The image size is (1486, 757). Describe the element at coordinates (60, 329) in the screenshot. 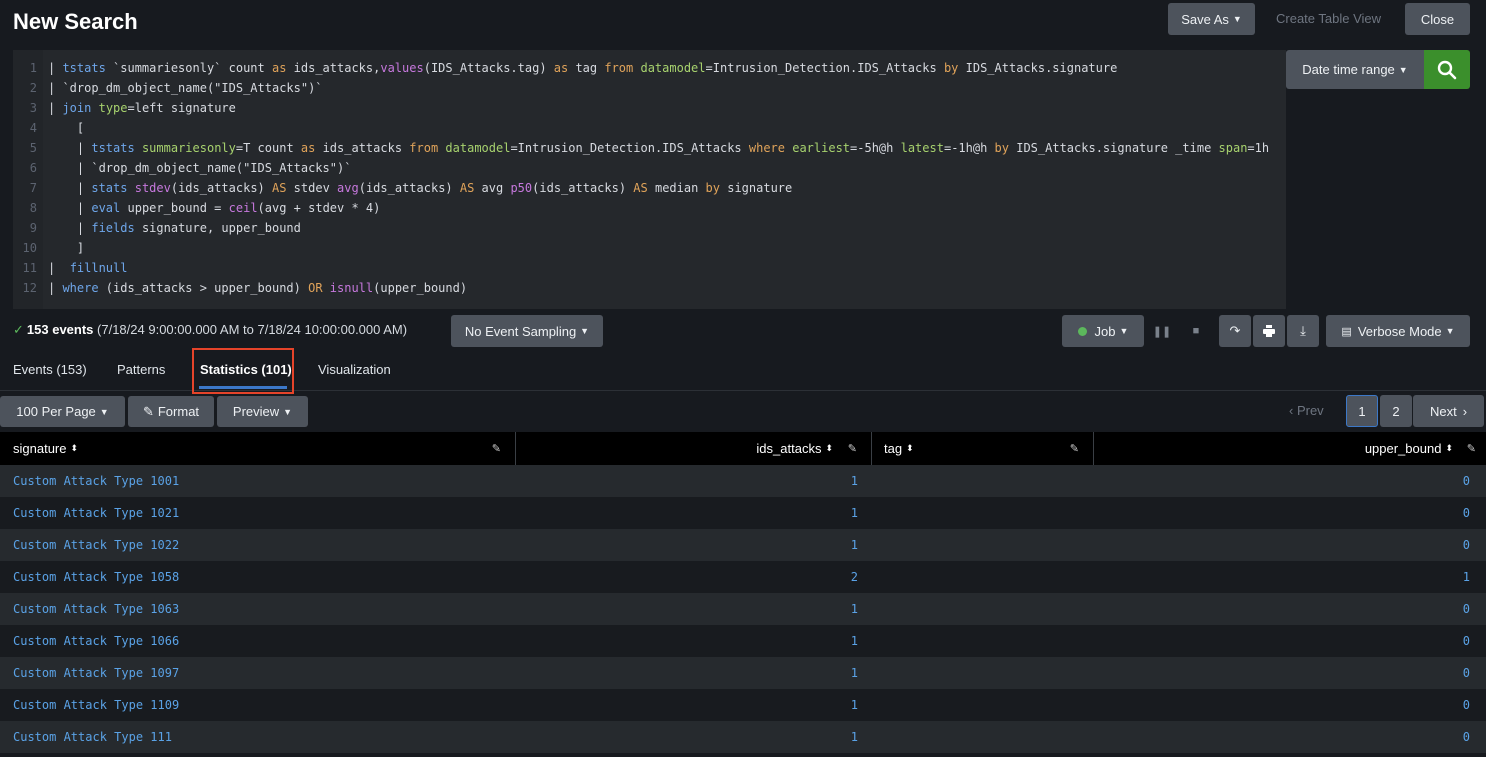

I see `event-count: 153 events` at that location.